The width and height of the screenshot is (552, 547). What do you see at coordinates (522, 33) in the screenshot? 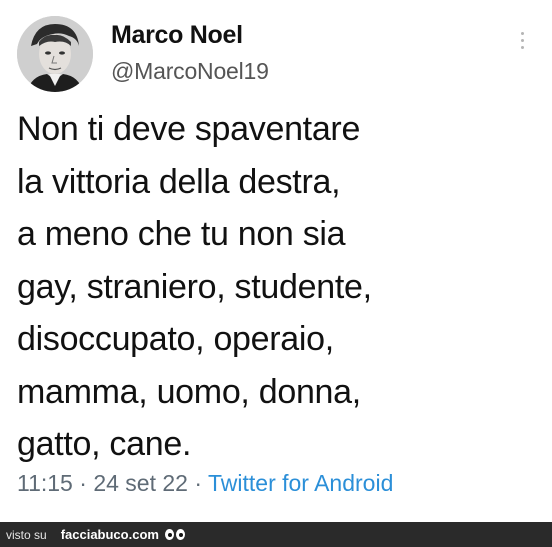
I see `more-vertical-icon` at bounding box center [522, 33].